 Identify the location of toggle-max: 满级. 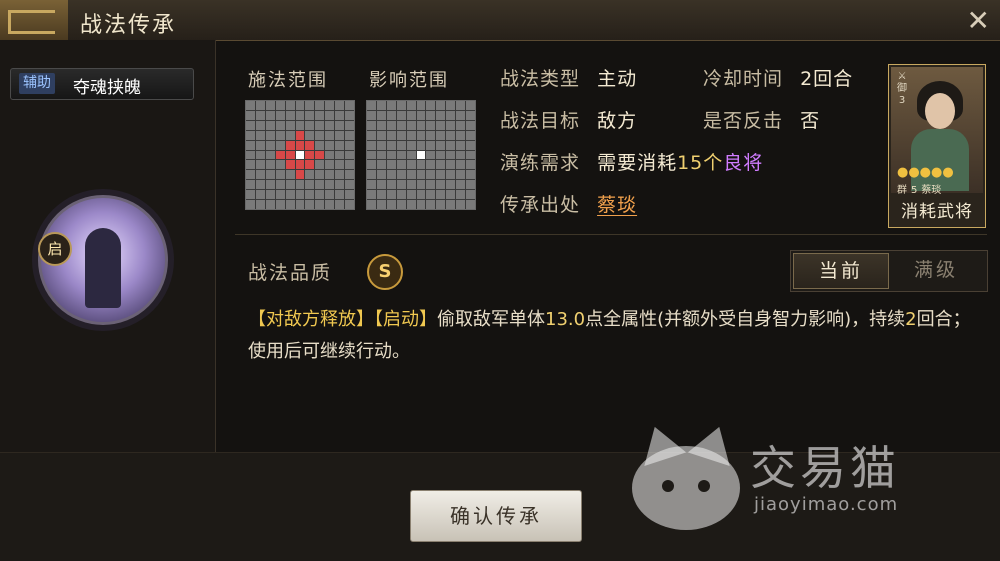
(936, 270).